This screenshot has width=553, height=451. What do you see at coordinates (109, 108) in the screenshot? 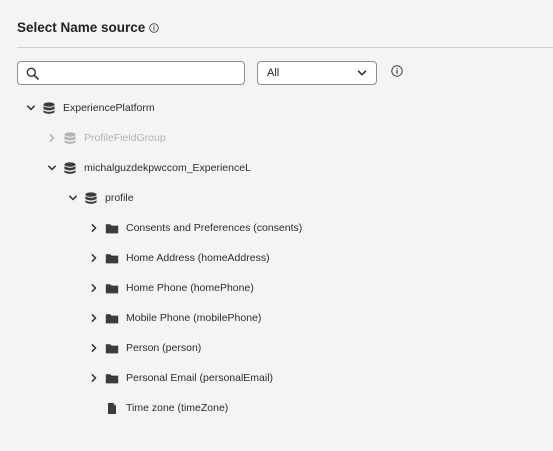
I see `tree-node-label: ExperiencePlatform` at bounding box center [109, 108].